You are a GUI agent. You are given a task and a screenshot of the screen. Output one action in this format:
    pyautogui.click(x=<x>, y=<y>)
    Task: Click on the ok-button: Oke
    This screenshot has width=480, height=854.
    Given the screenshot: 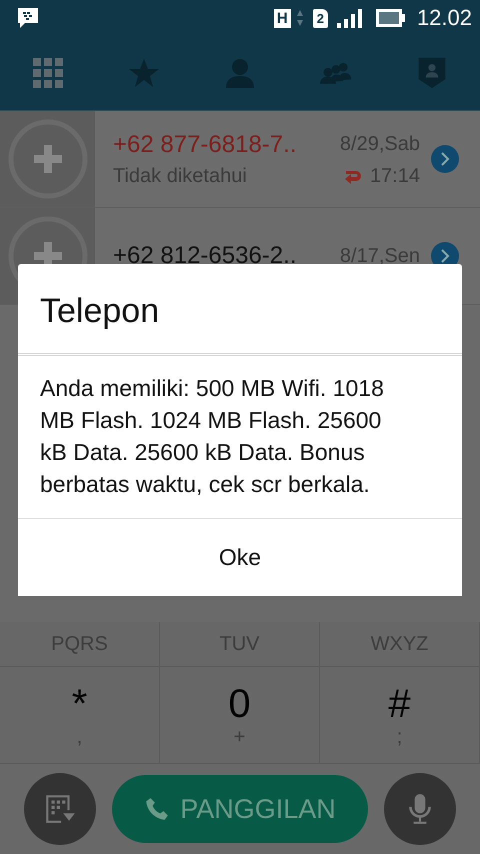 What is the action you would take?
    pyautogui.click(x=240, y=557)
    